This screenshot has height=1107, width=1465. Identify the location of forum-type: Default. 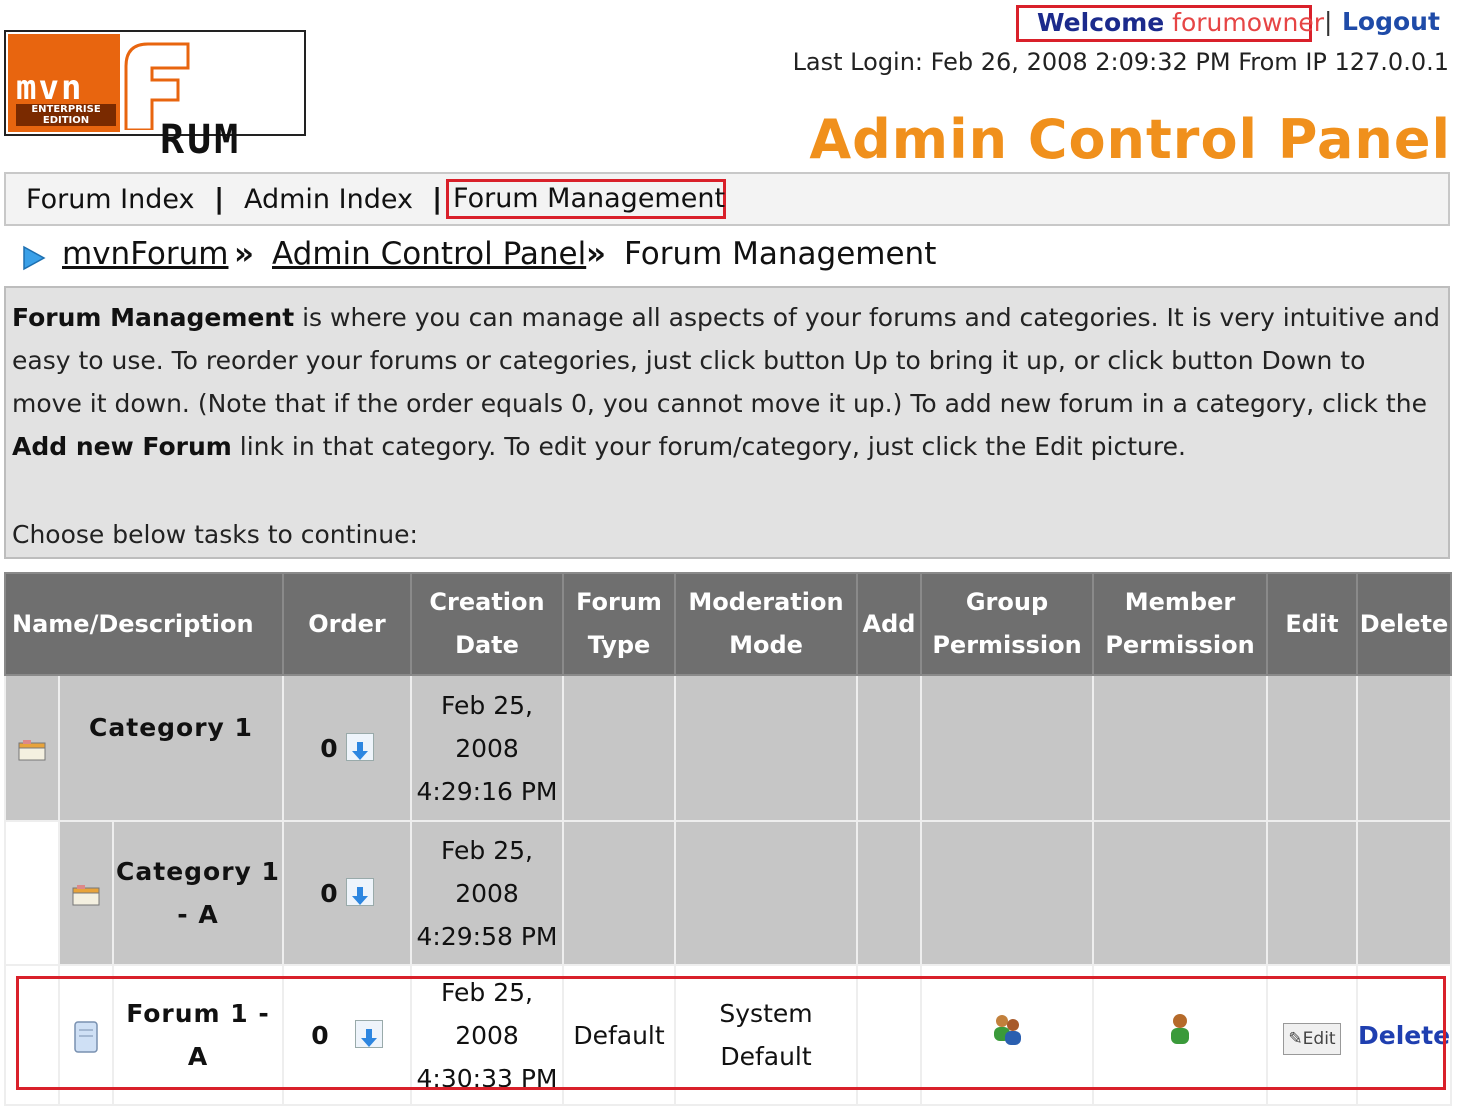
(619, 1035).